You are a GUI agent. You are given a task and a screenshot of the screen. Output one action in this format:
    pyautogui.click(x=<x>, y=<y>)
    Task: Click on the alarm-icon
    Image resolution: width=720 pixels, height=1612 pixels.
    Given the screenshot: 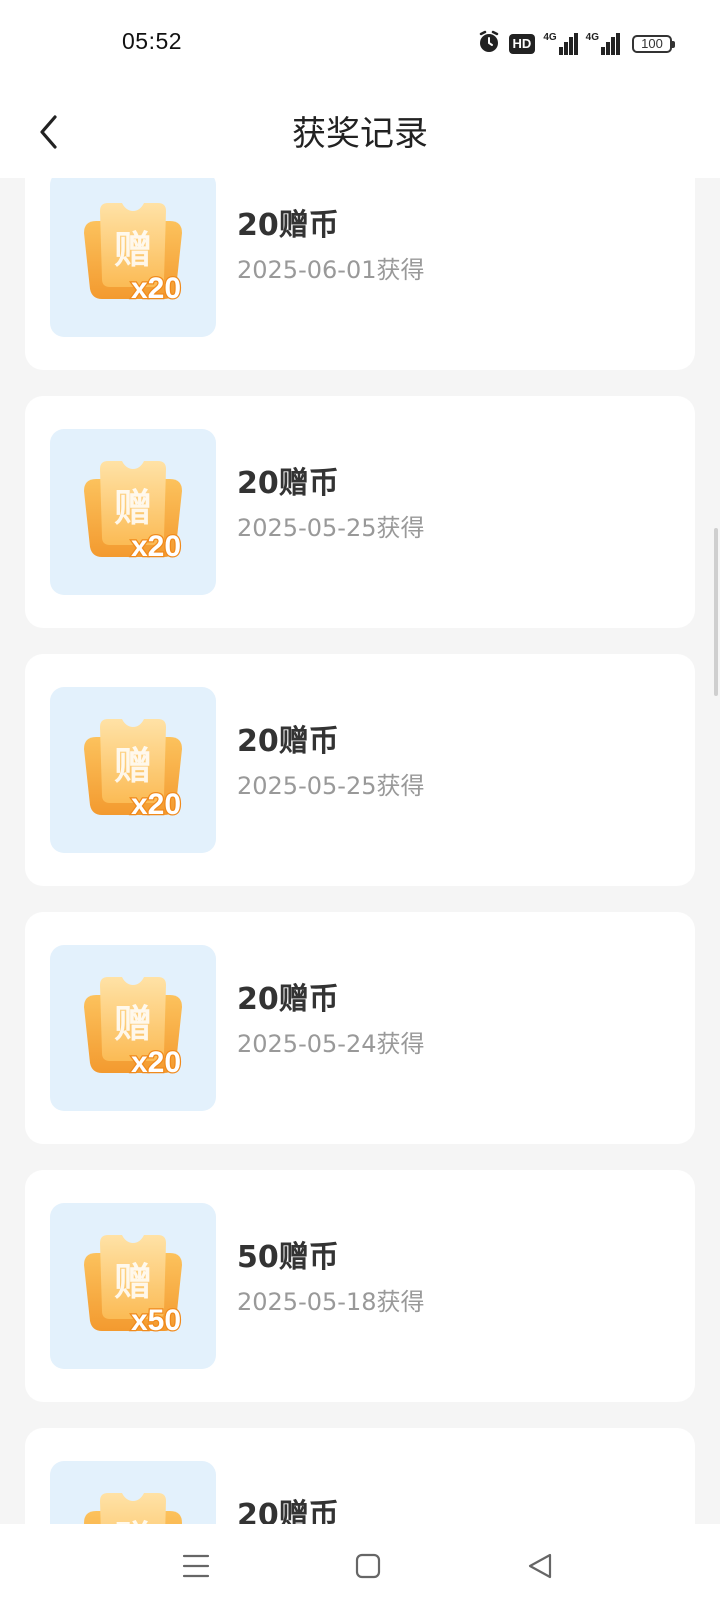 What is the action you would take?
    pyautogui.click(x=489, y=44)
    